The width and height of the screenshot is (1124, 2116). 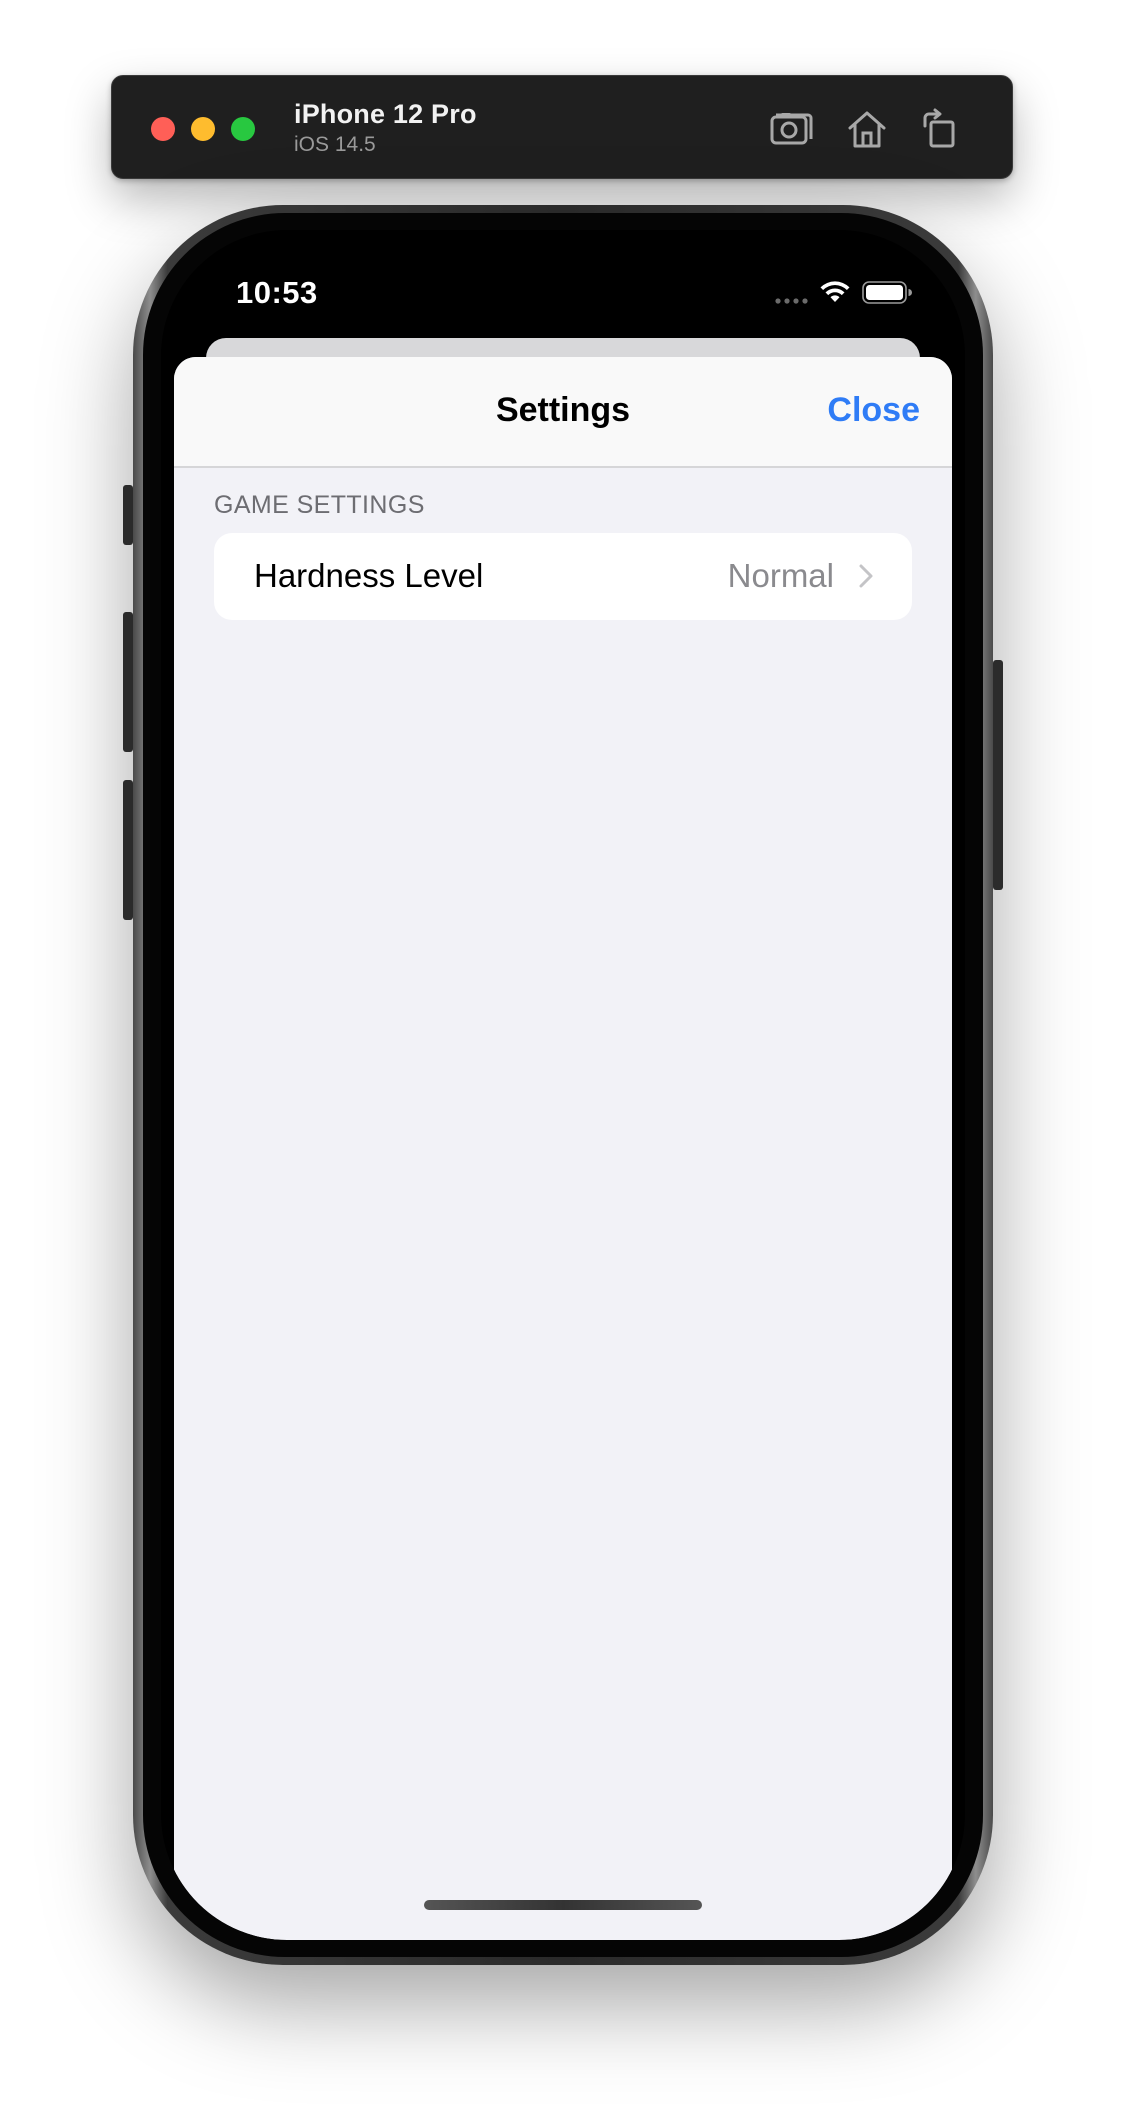 I want to click on close-window-button, so click(x=163, y=129).